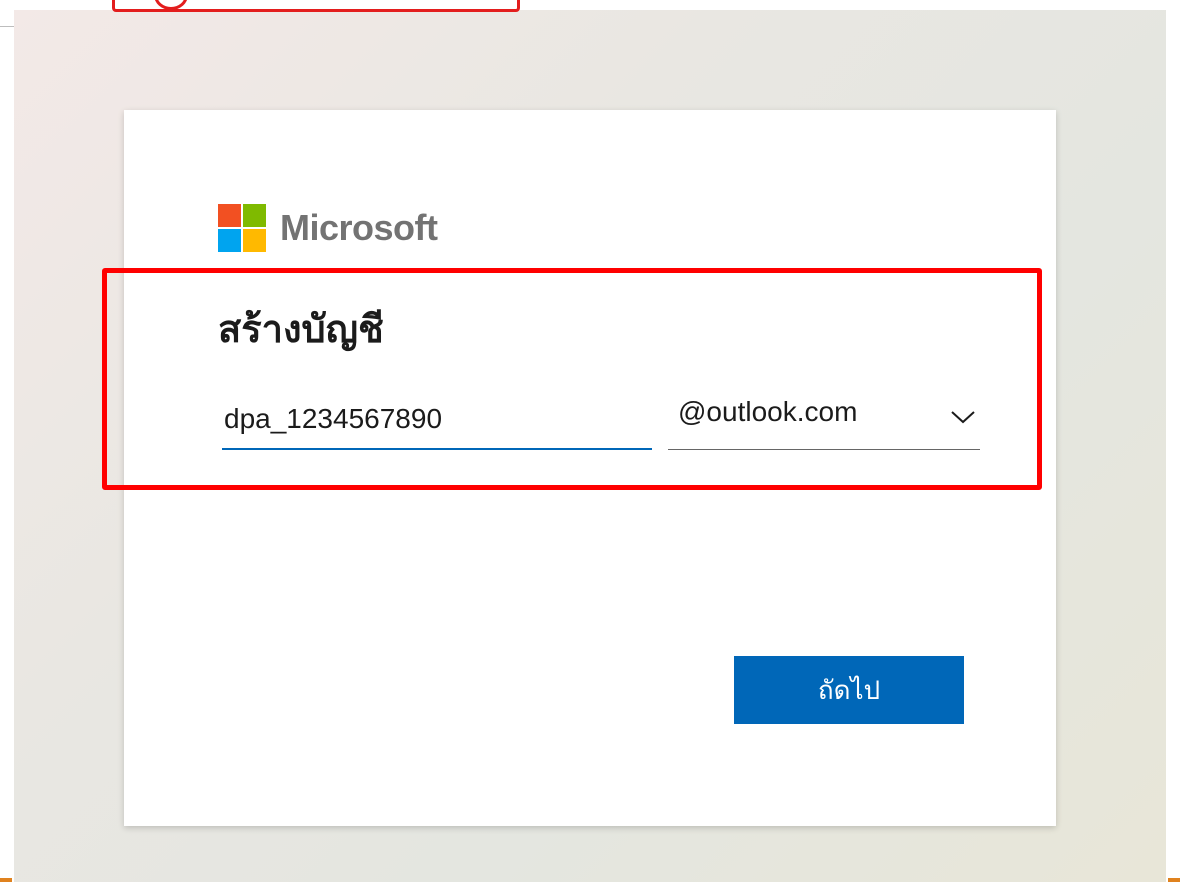 The image size is (1180, 882). I want to click on logo-square-green, so click(254, 215).